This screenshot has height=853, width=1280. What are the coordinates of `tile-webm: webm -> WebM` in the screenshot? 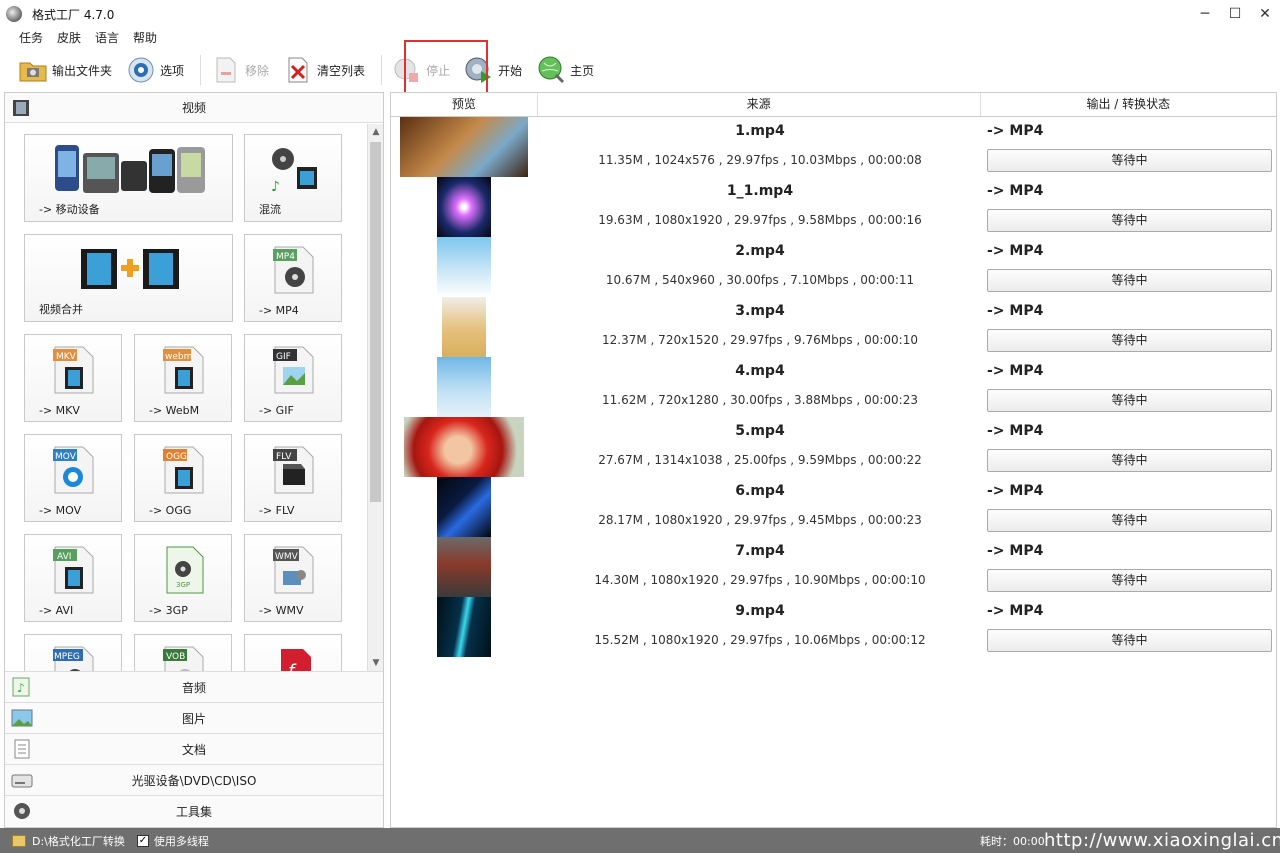 It's located at (183, 378).